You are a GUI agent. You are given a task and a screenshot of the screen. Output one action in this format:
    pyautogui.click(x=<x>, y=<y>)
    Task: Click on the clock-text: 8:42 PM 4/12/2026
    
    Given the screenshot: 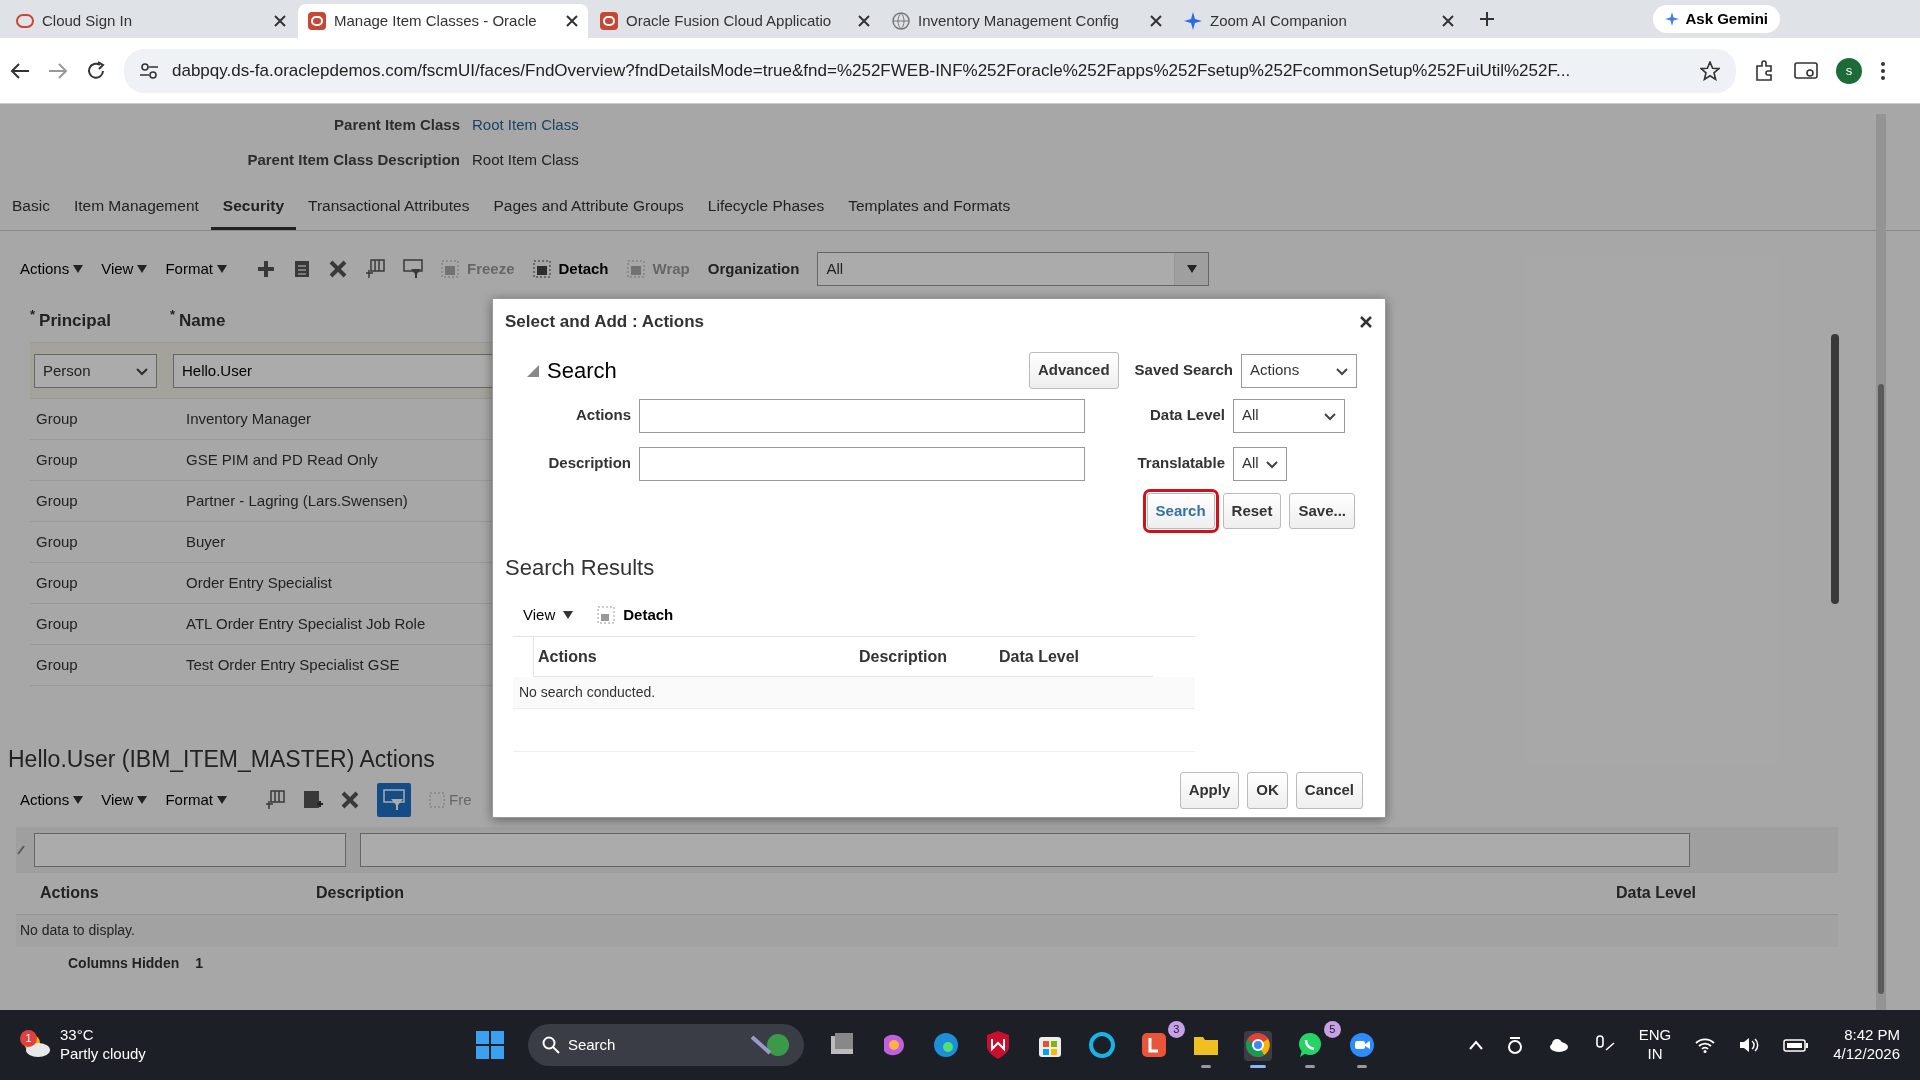 What is the action you would take?
    pyautogui.click(x=1866, y=1045)
    